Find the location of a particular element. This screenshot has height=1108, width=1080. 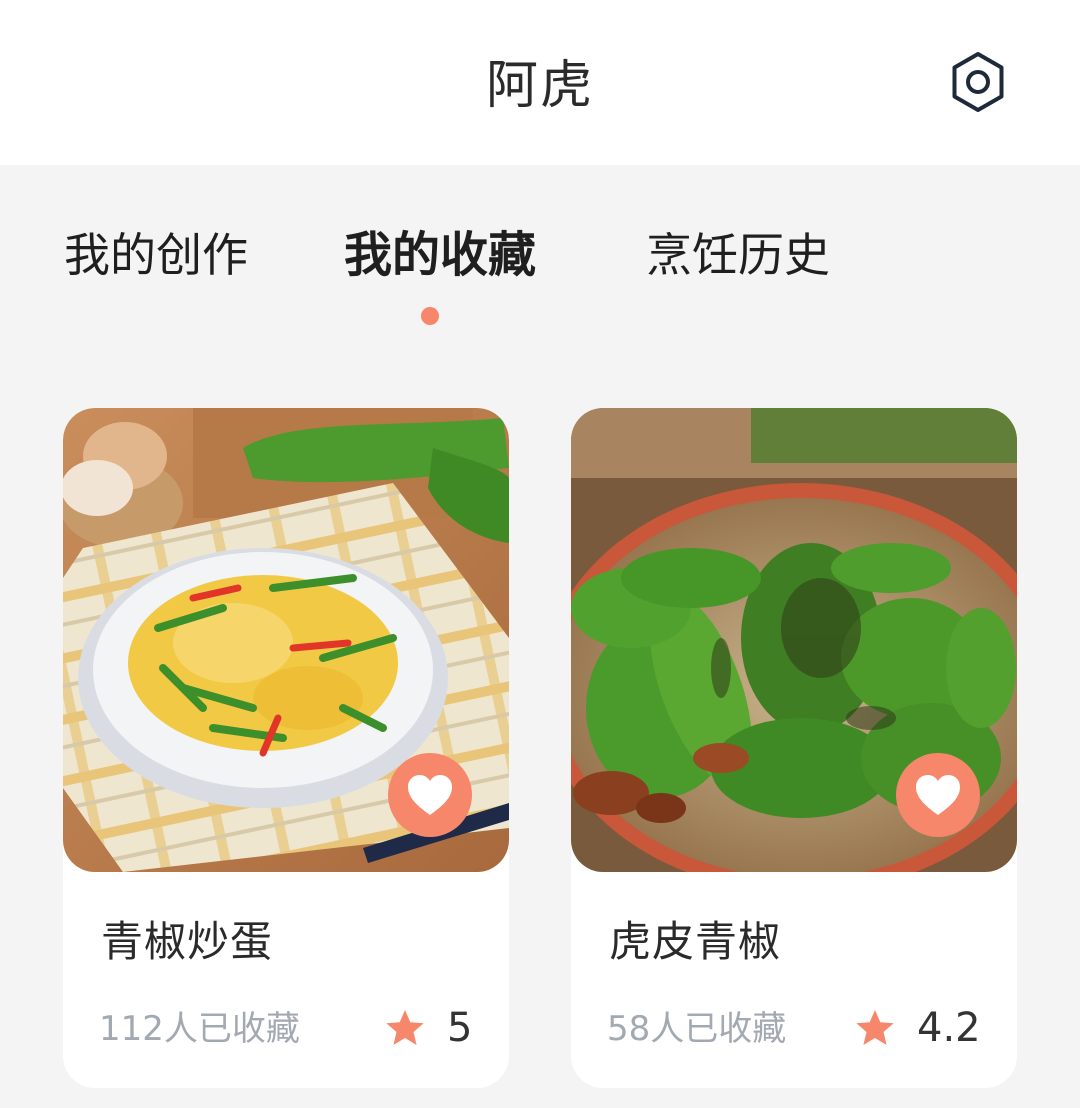

rating: 5 is located at coordinates (428, 1028).